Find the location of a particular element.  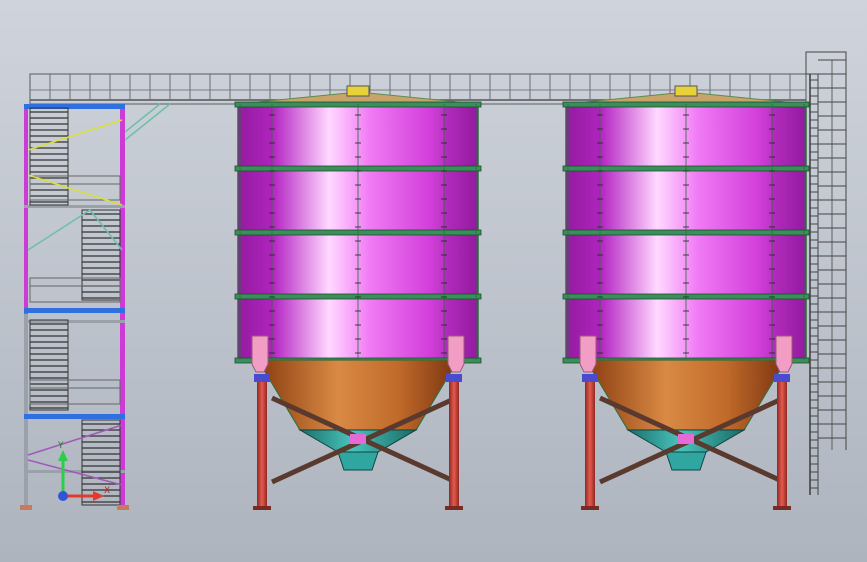

z-axis-dot is located at coordinates (63, 496).